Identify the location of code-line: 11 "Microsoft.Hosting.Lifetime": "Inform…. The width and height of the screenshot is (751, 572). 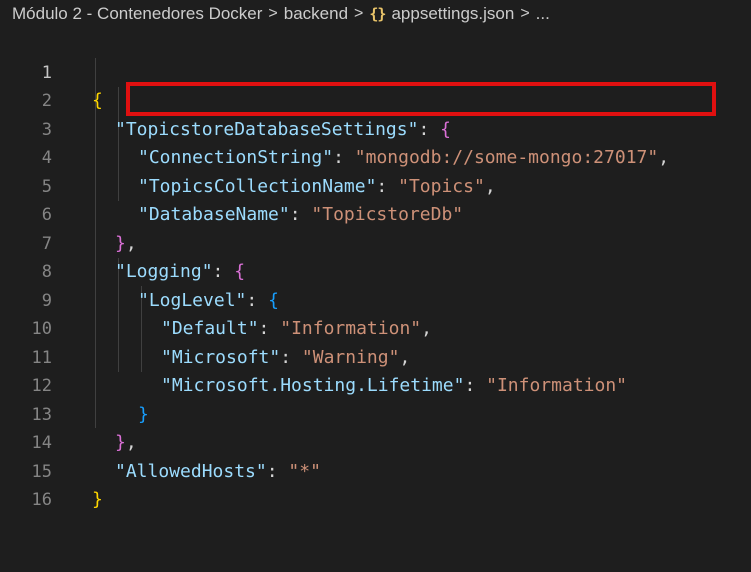
(375, 356).